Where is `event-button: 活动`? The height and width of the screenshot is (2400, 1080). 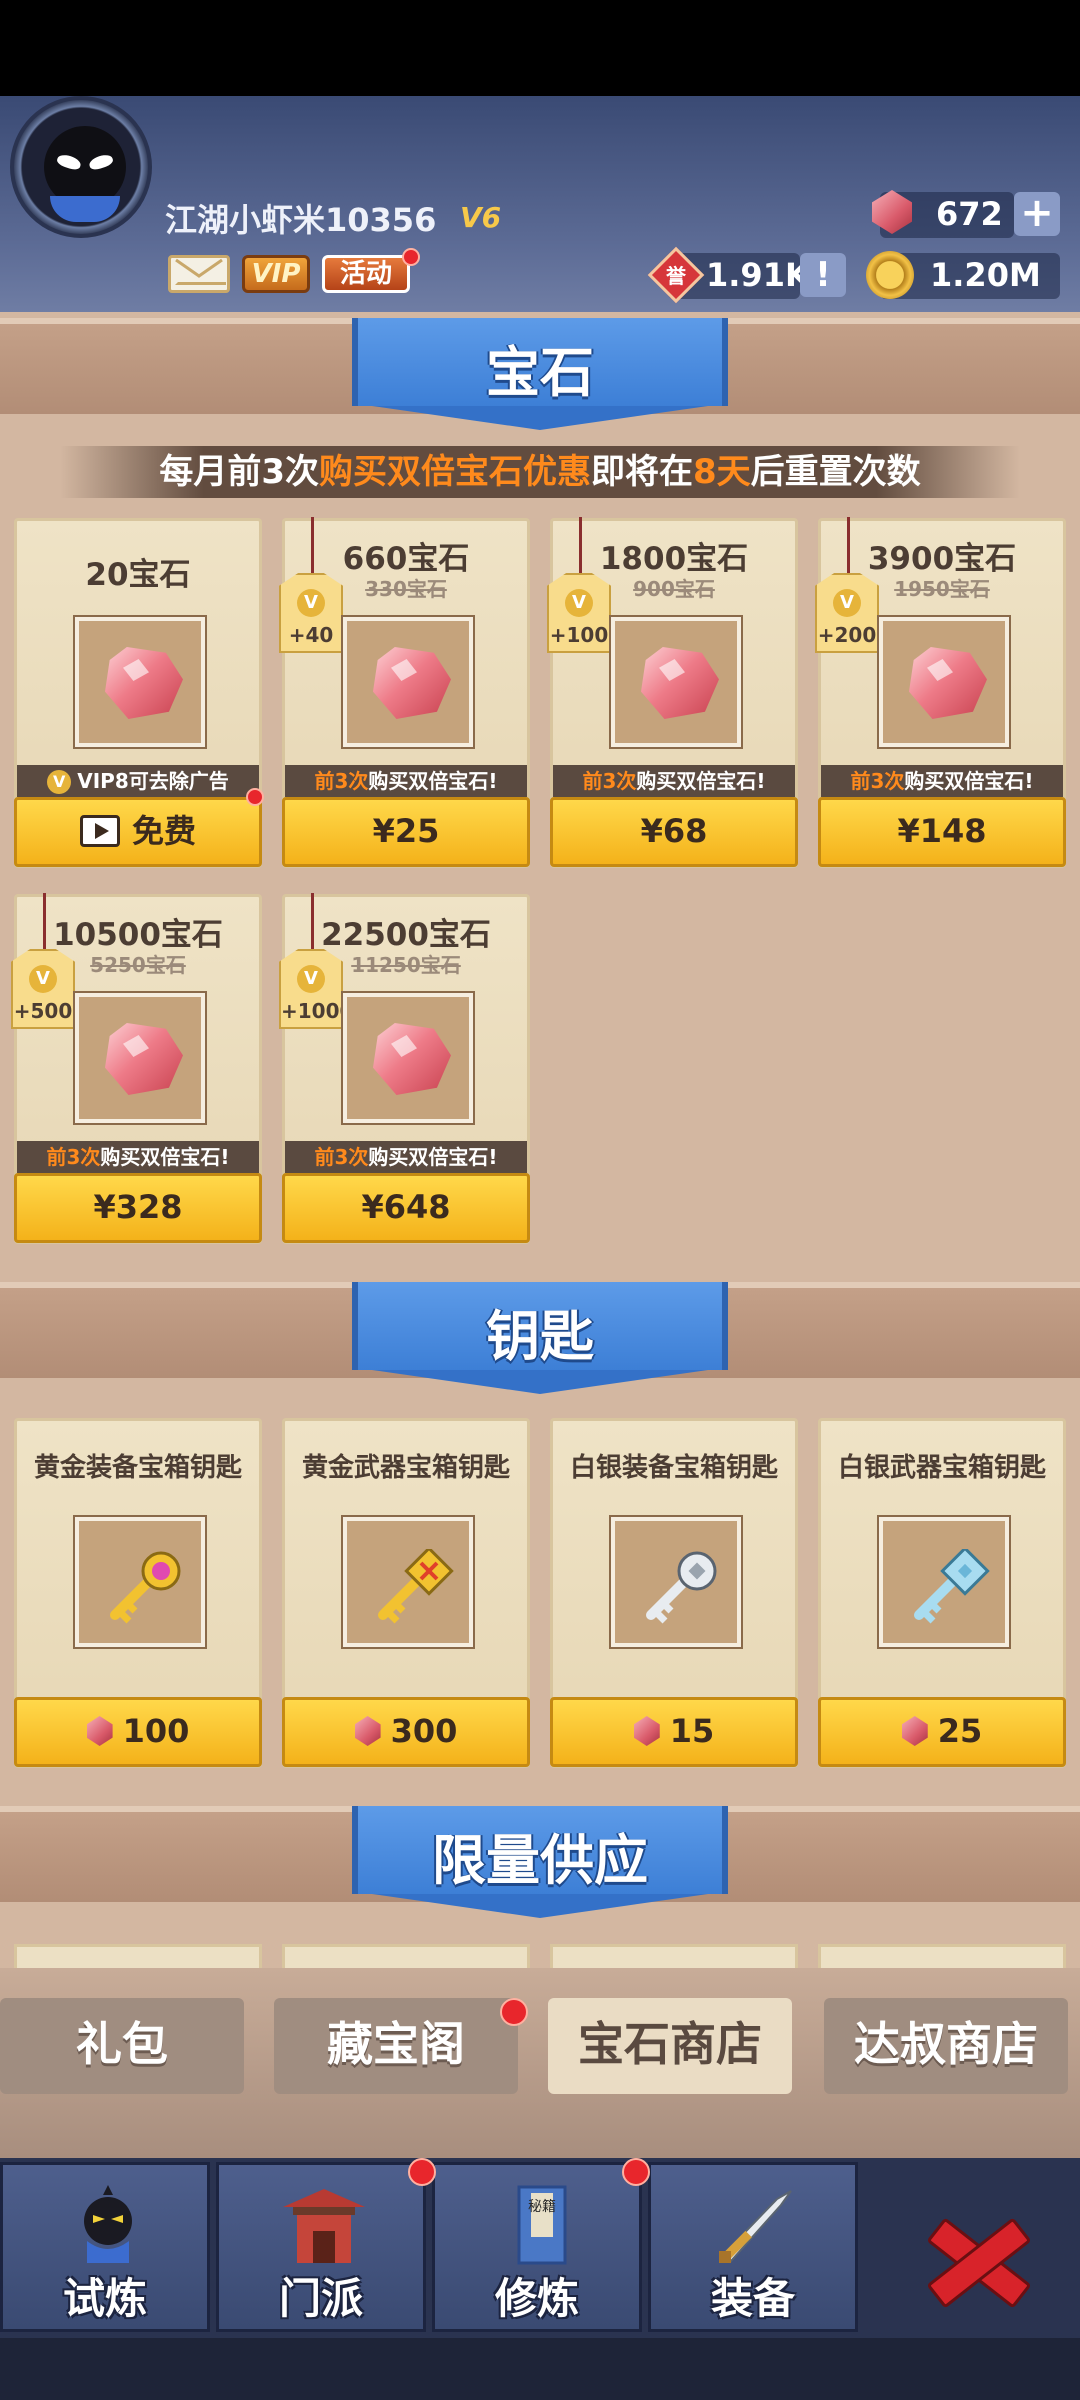
event-button: 活动 is located at coordinates (366, 274).